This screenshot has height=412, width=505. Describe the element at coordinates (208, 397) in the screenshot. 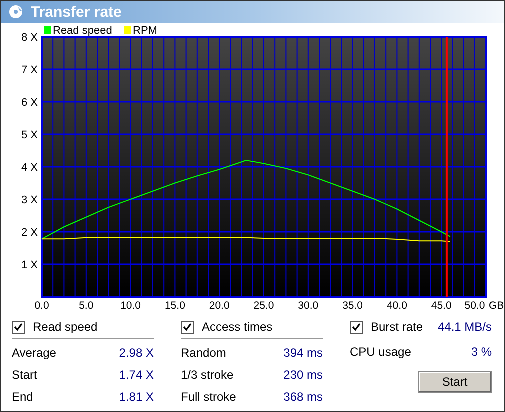

I see `stat-label: Full stroke` at that location.